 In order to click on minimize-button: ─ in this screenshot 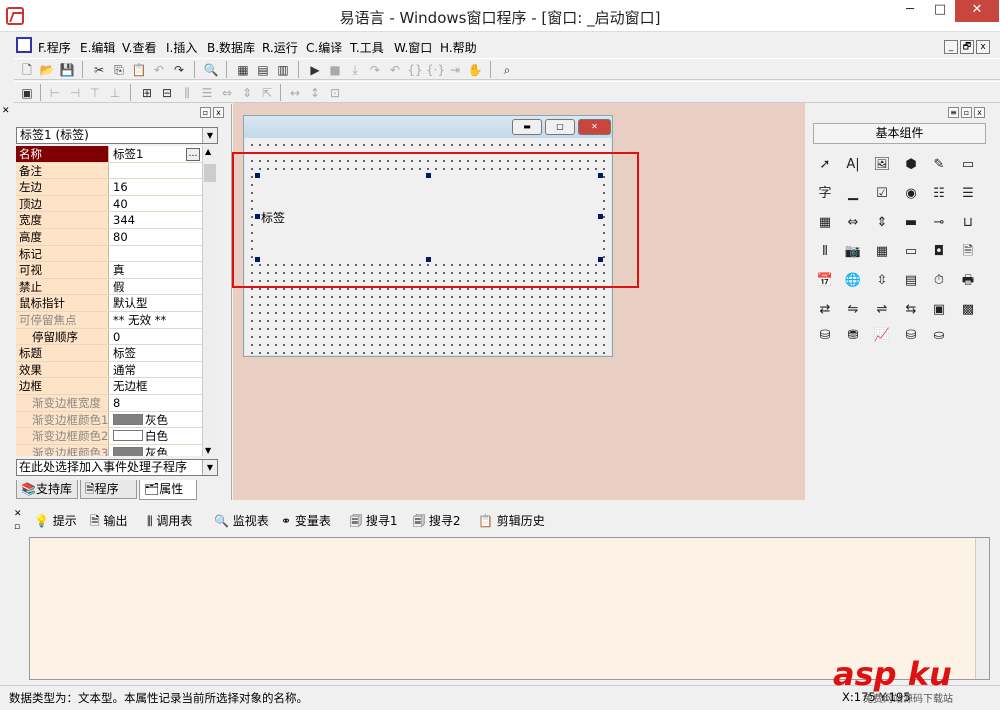, I will do `click(910, 11)`.